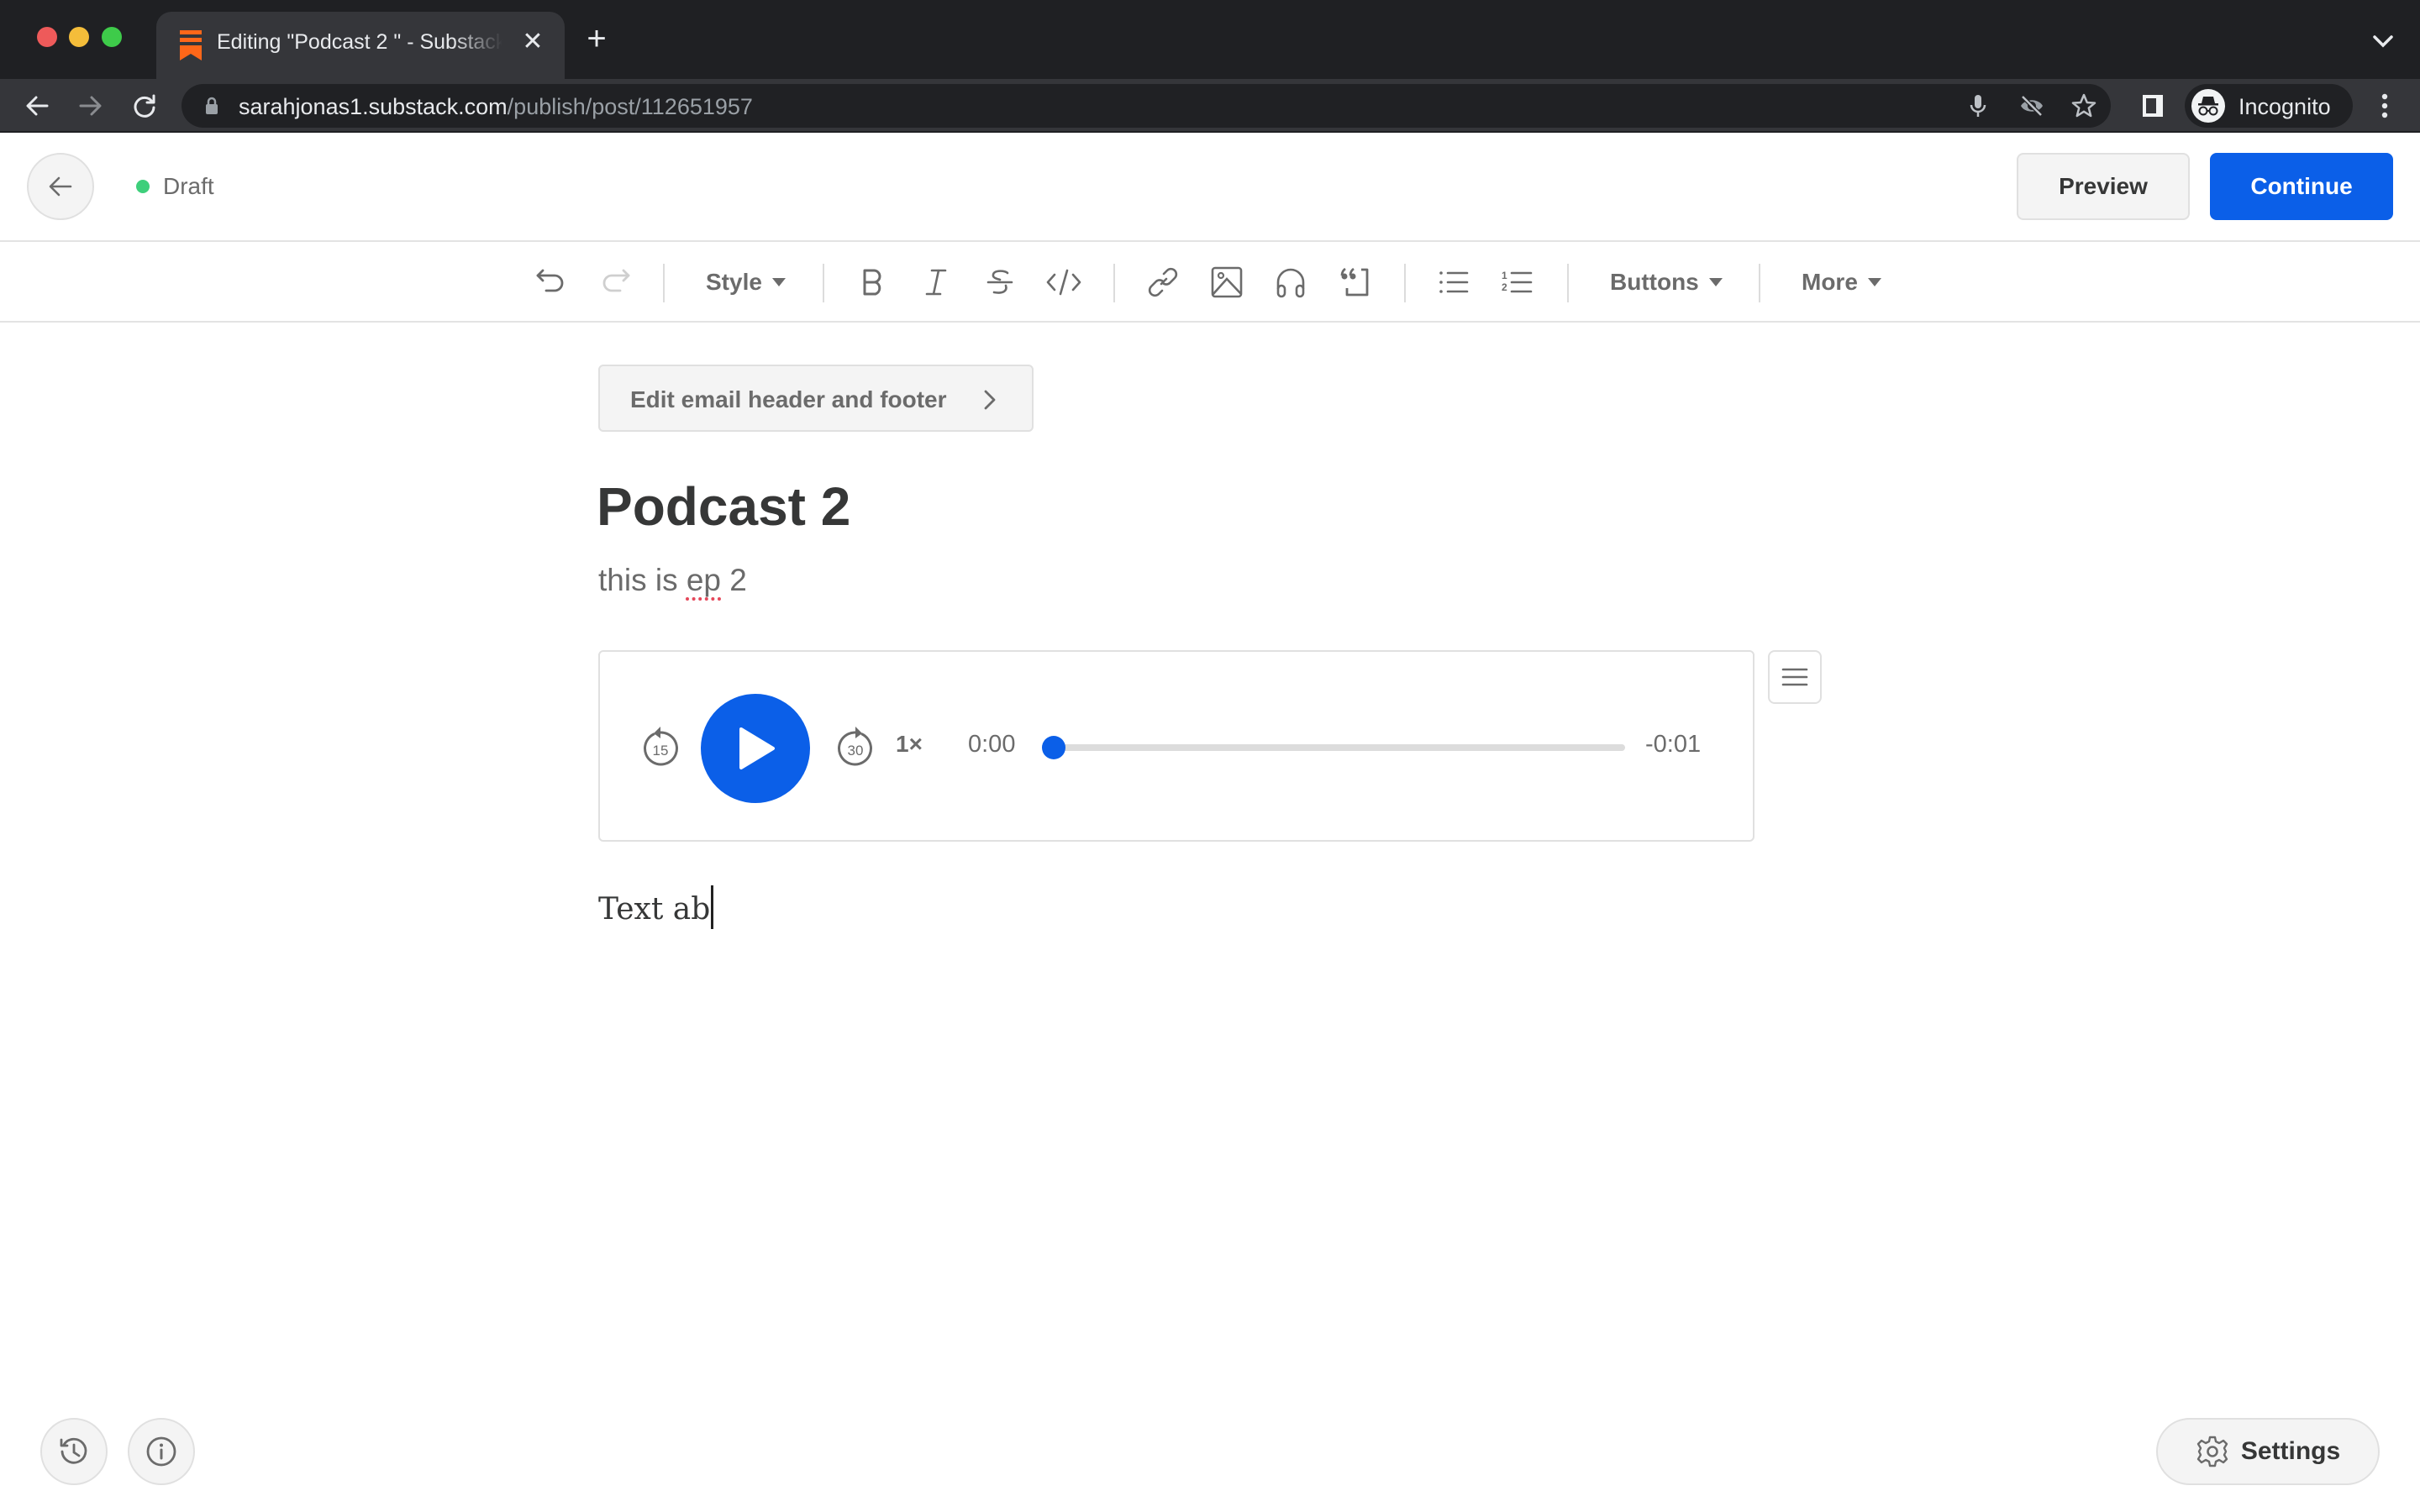 This screenshot has height=1512, width=2420. I want to click on back-icon, so click(37, 106).